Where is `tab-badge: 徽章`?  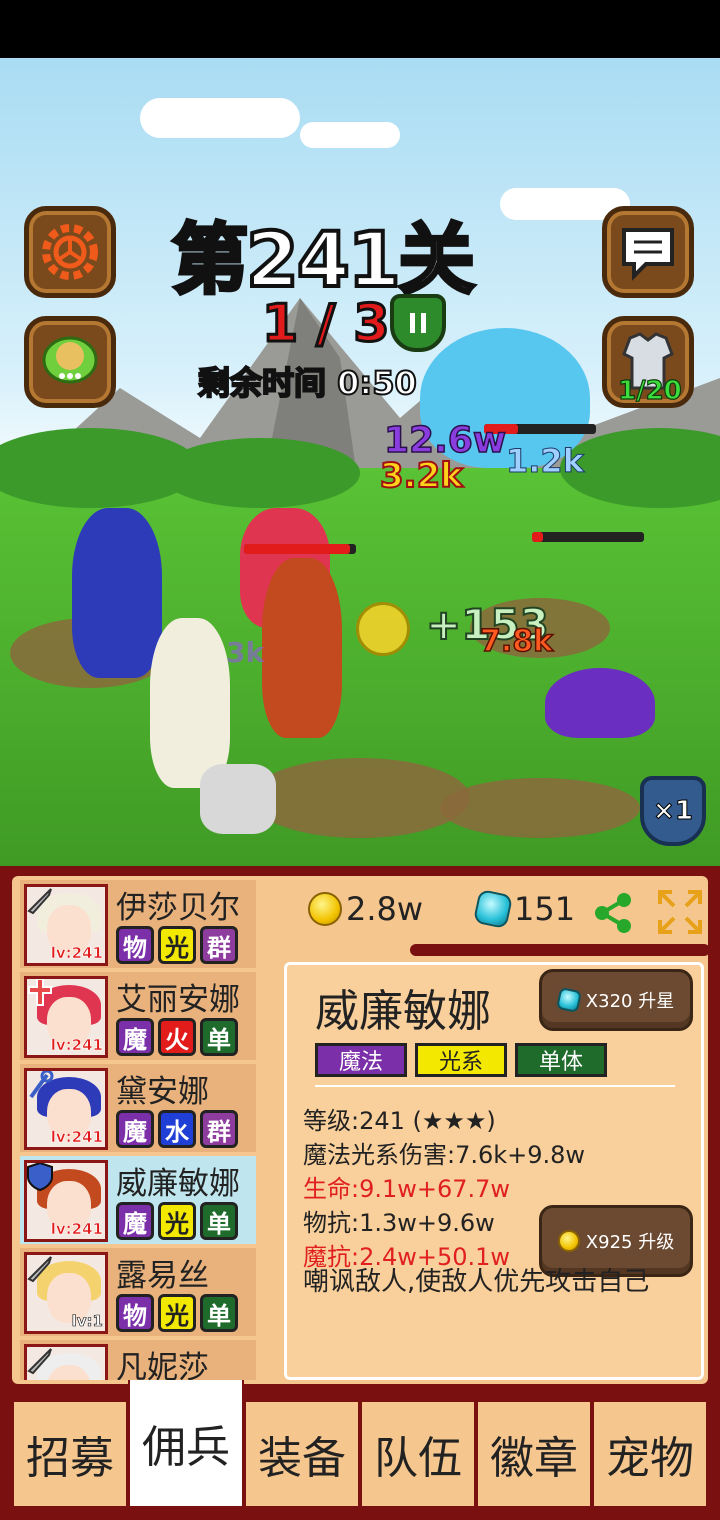 tab-badge: 徽章 is located at coordinates (534, 1454).